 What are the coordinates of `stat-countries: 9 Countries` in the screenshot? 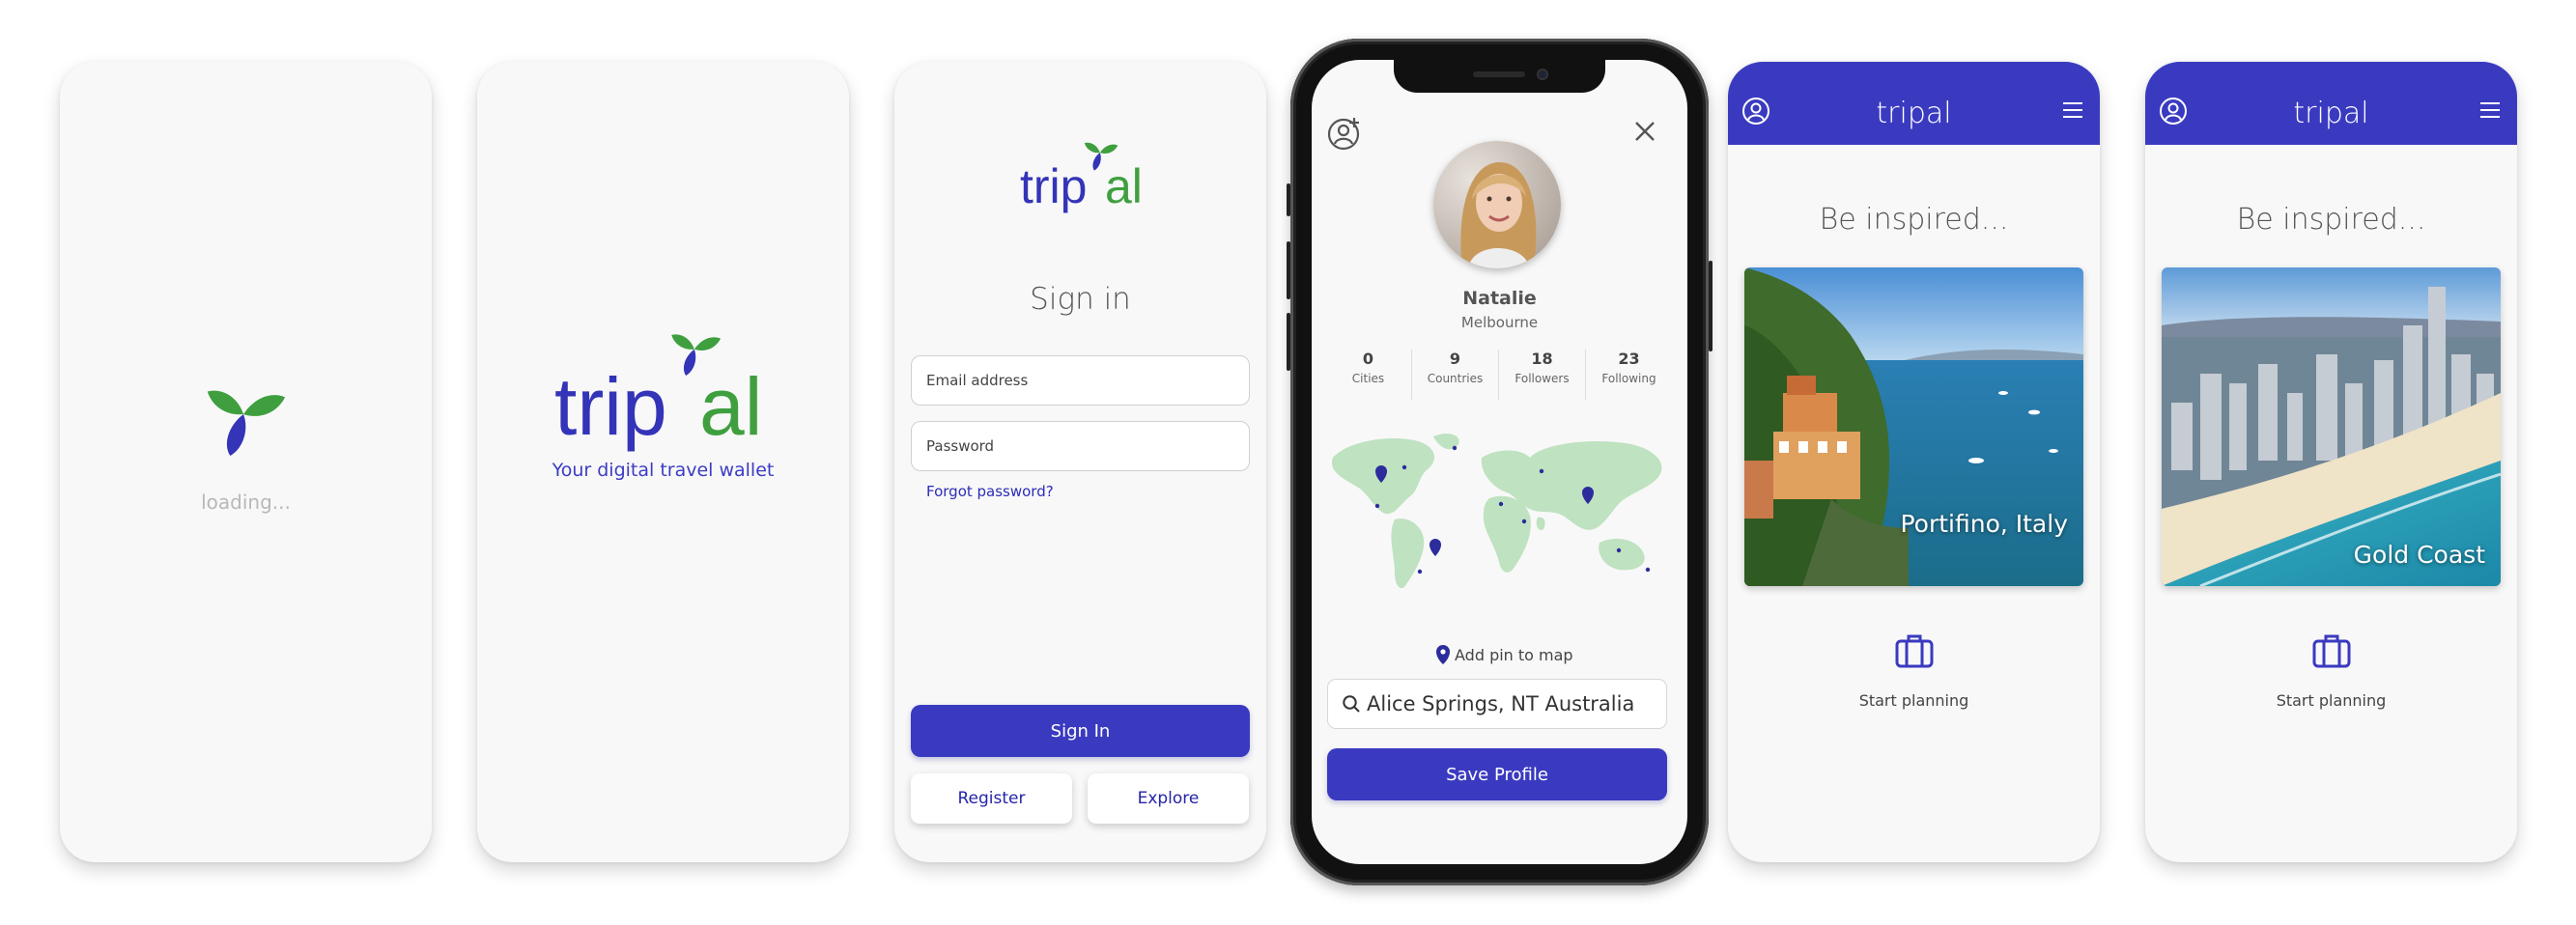 It's located at (1455, 375).